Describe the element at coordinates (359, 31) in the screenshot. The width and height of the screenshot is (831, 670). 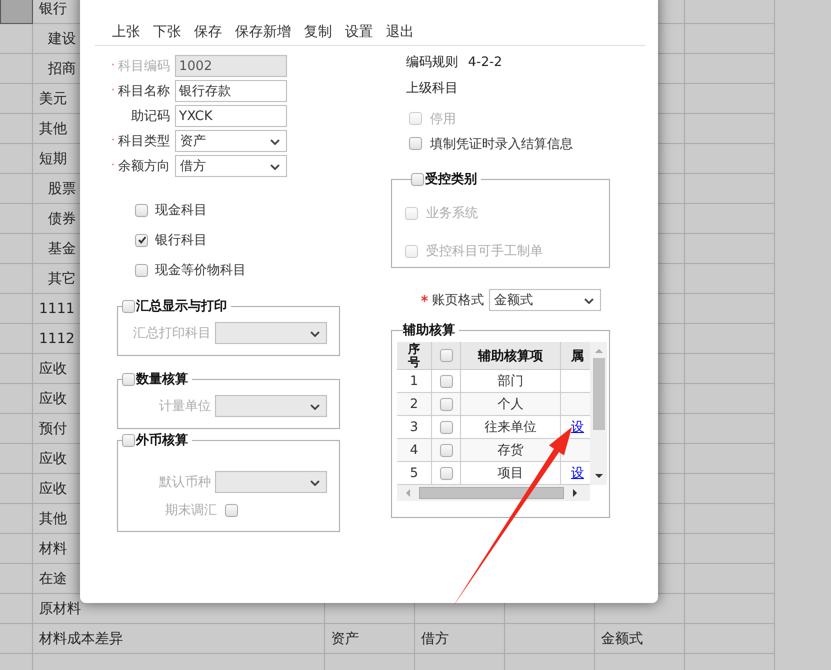
I see `toolbar-button: 设置` at that location.